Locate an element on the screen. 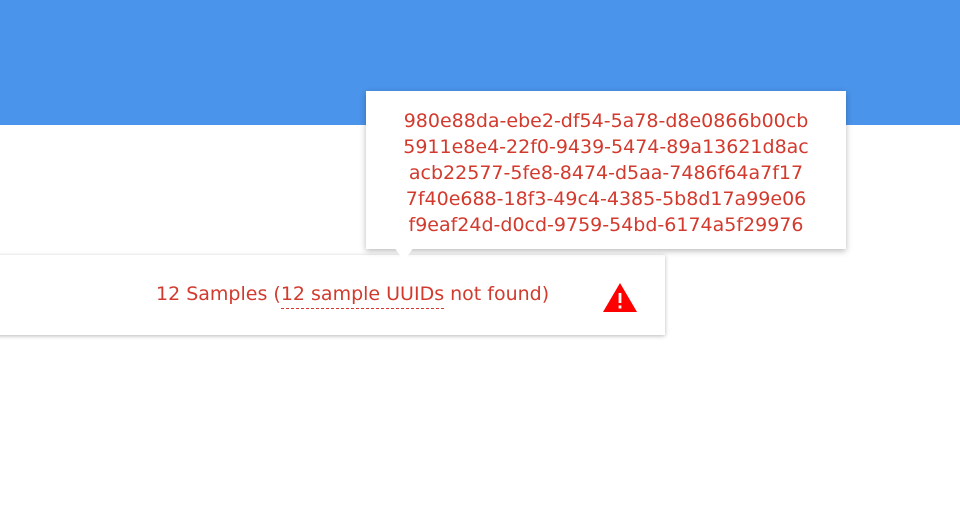 The image size is (960, 520). uuid-item: 980e88da-ebe2-df54-5a78-d8e0866b00cb is located at coordinates (606, 121).